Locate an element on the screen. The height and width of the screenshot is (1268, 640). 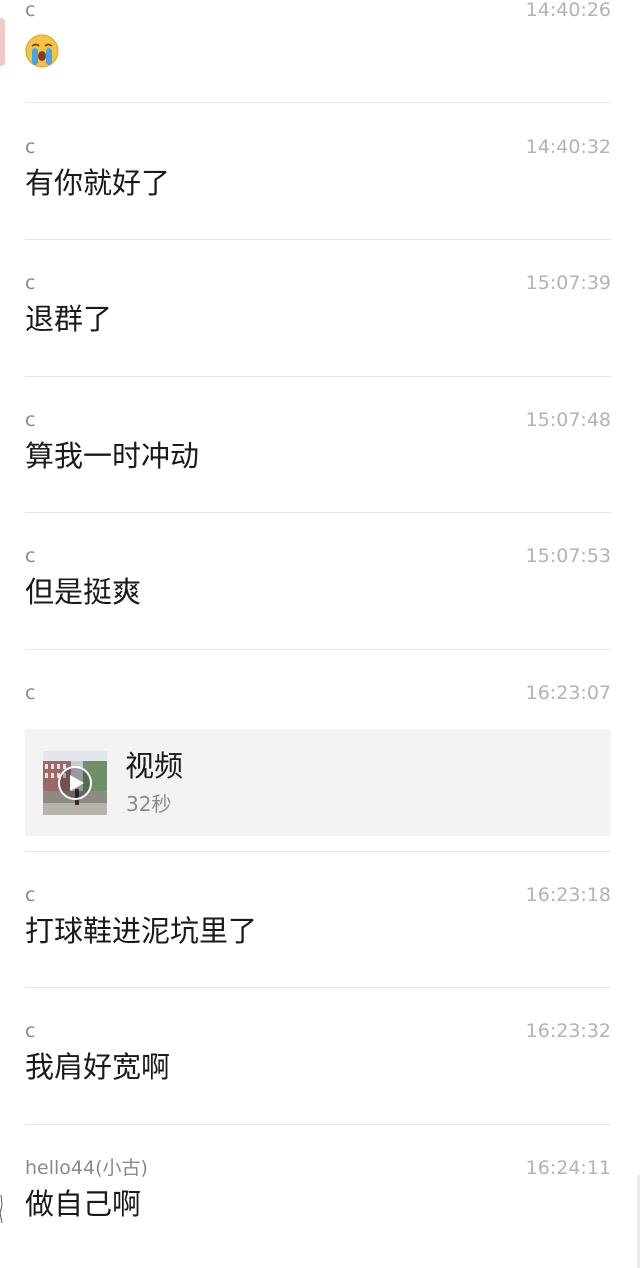
message-item: c 15:07:39 退群了 is located at coordinates (318, 316).